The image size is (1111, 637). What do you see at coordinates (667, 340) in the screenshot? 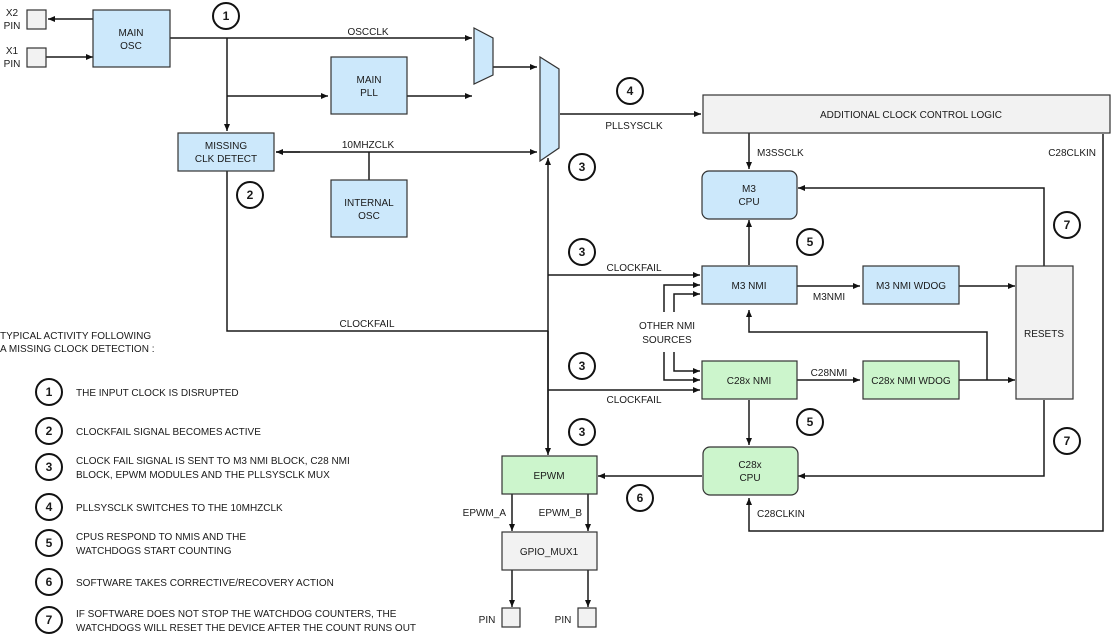
I see `other-nmi-label-2: SOURCES` at bounding box center [667, 340].